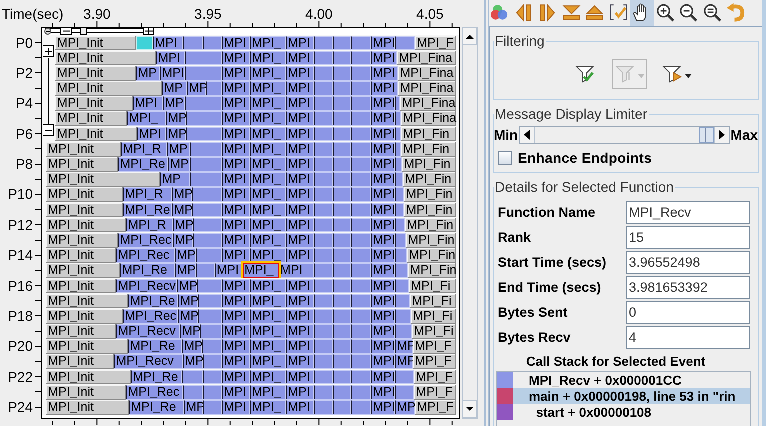 This screenshot has height=426, width=766. What do you see at coordinates (145, 43) in the screenshot?
I see `wait-state` at bounding box center [145, 43].